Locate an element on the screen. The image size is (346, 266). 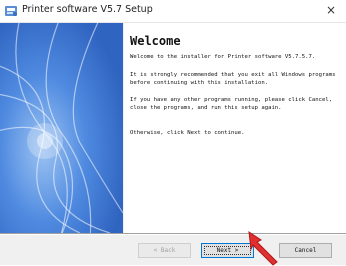
back-button: < Back is located at coordinates (164, 250).